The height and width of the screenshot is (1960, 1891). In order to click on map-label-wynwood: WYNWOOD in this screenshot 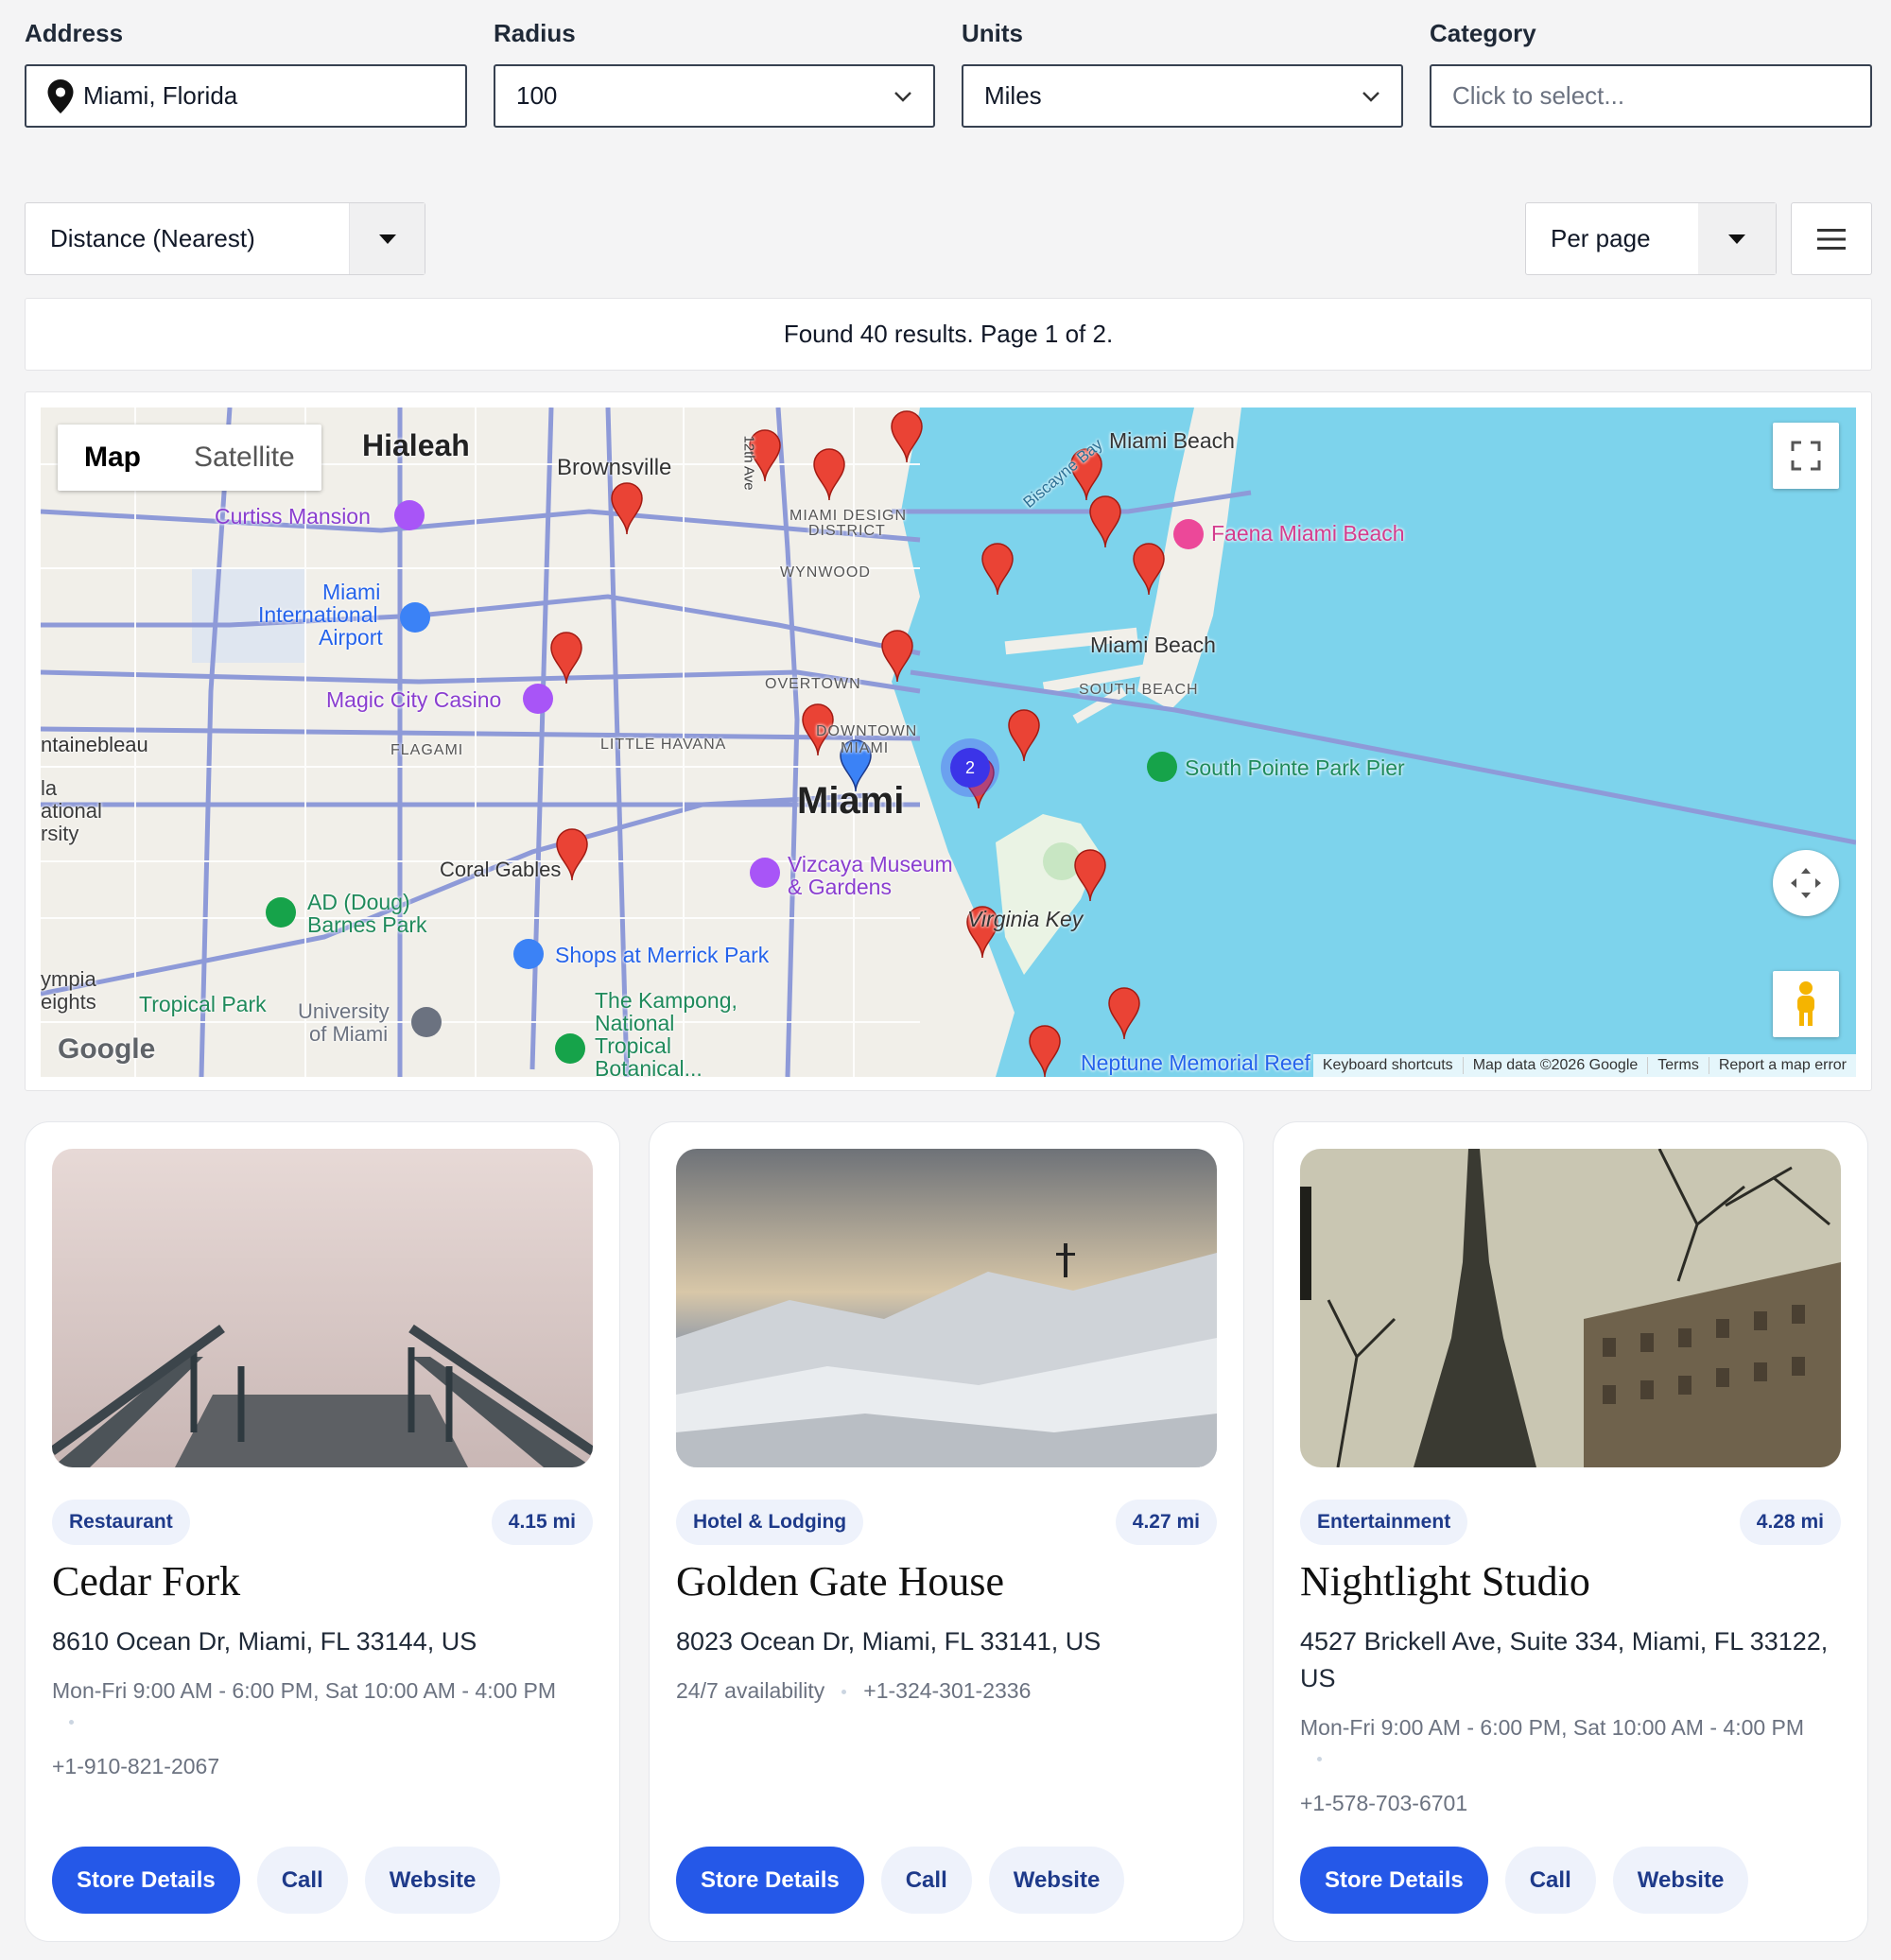, I will do `click(825, 573)`.